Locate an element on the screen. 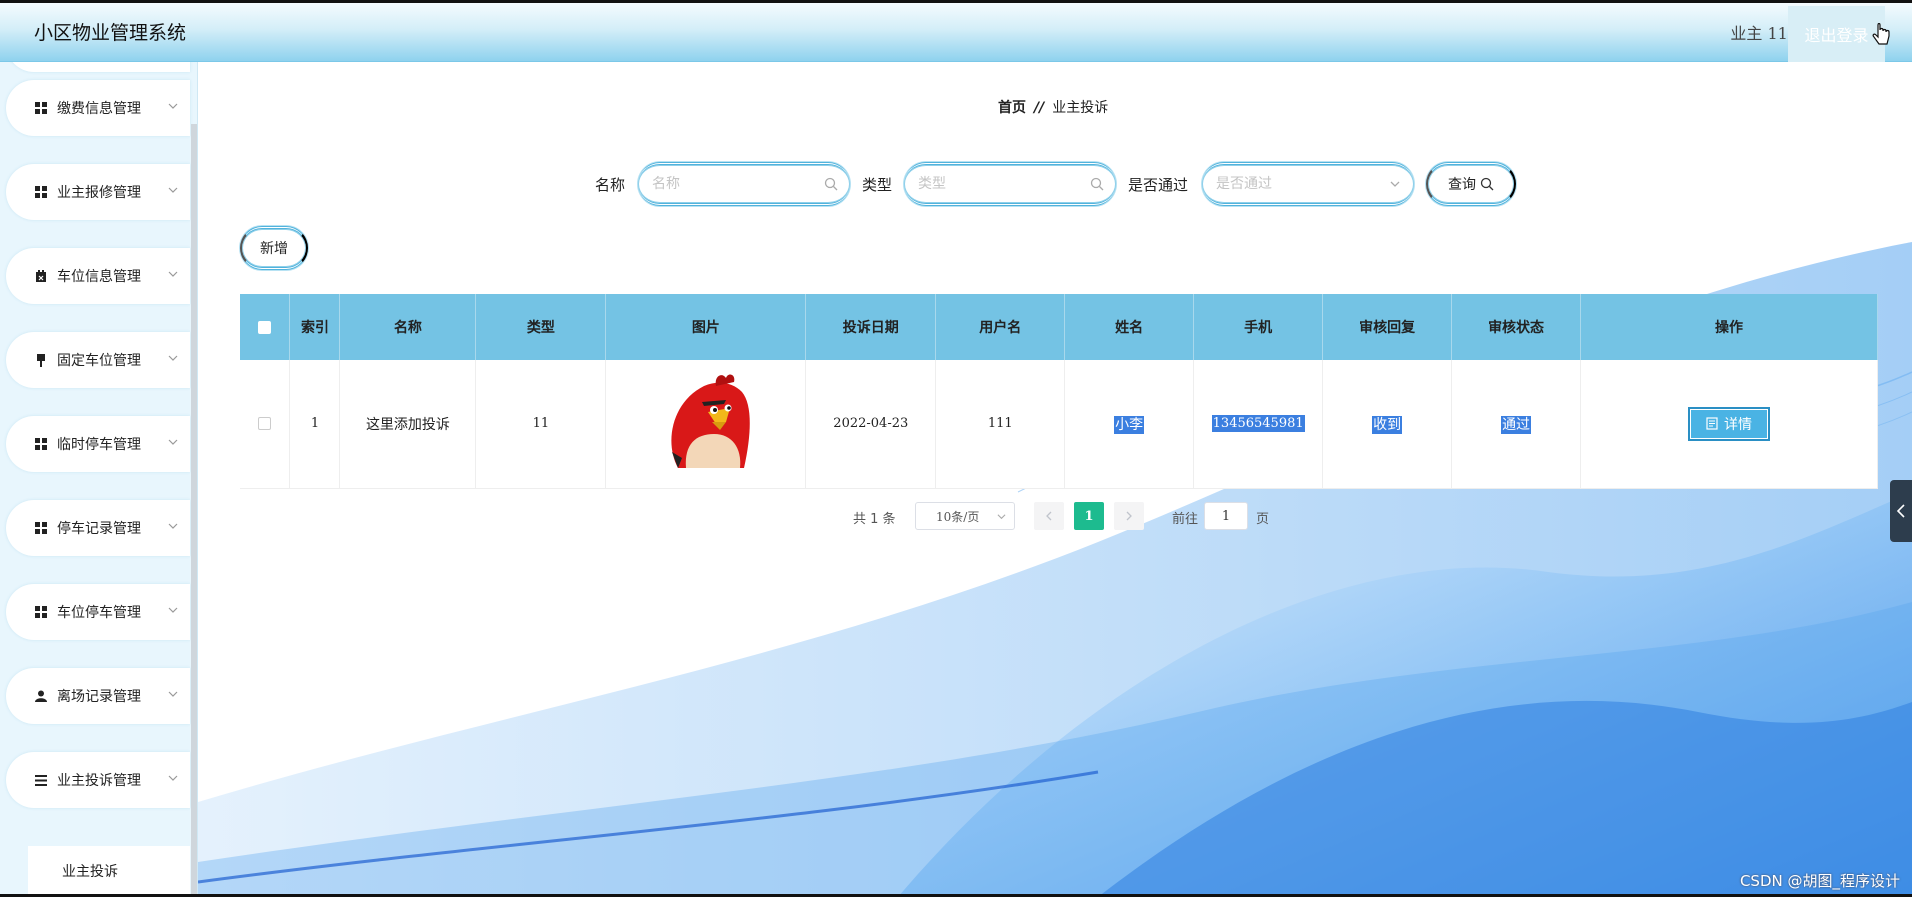  realname-text: 小李 is located at coordinates (1129, 424).